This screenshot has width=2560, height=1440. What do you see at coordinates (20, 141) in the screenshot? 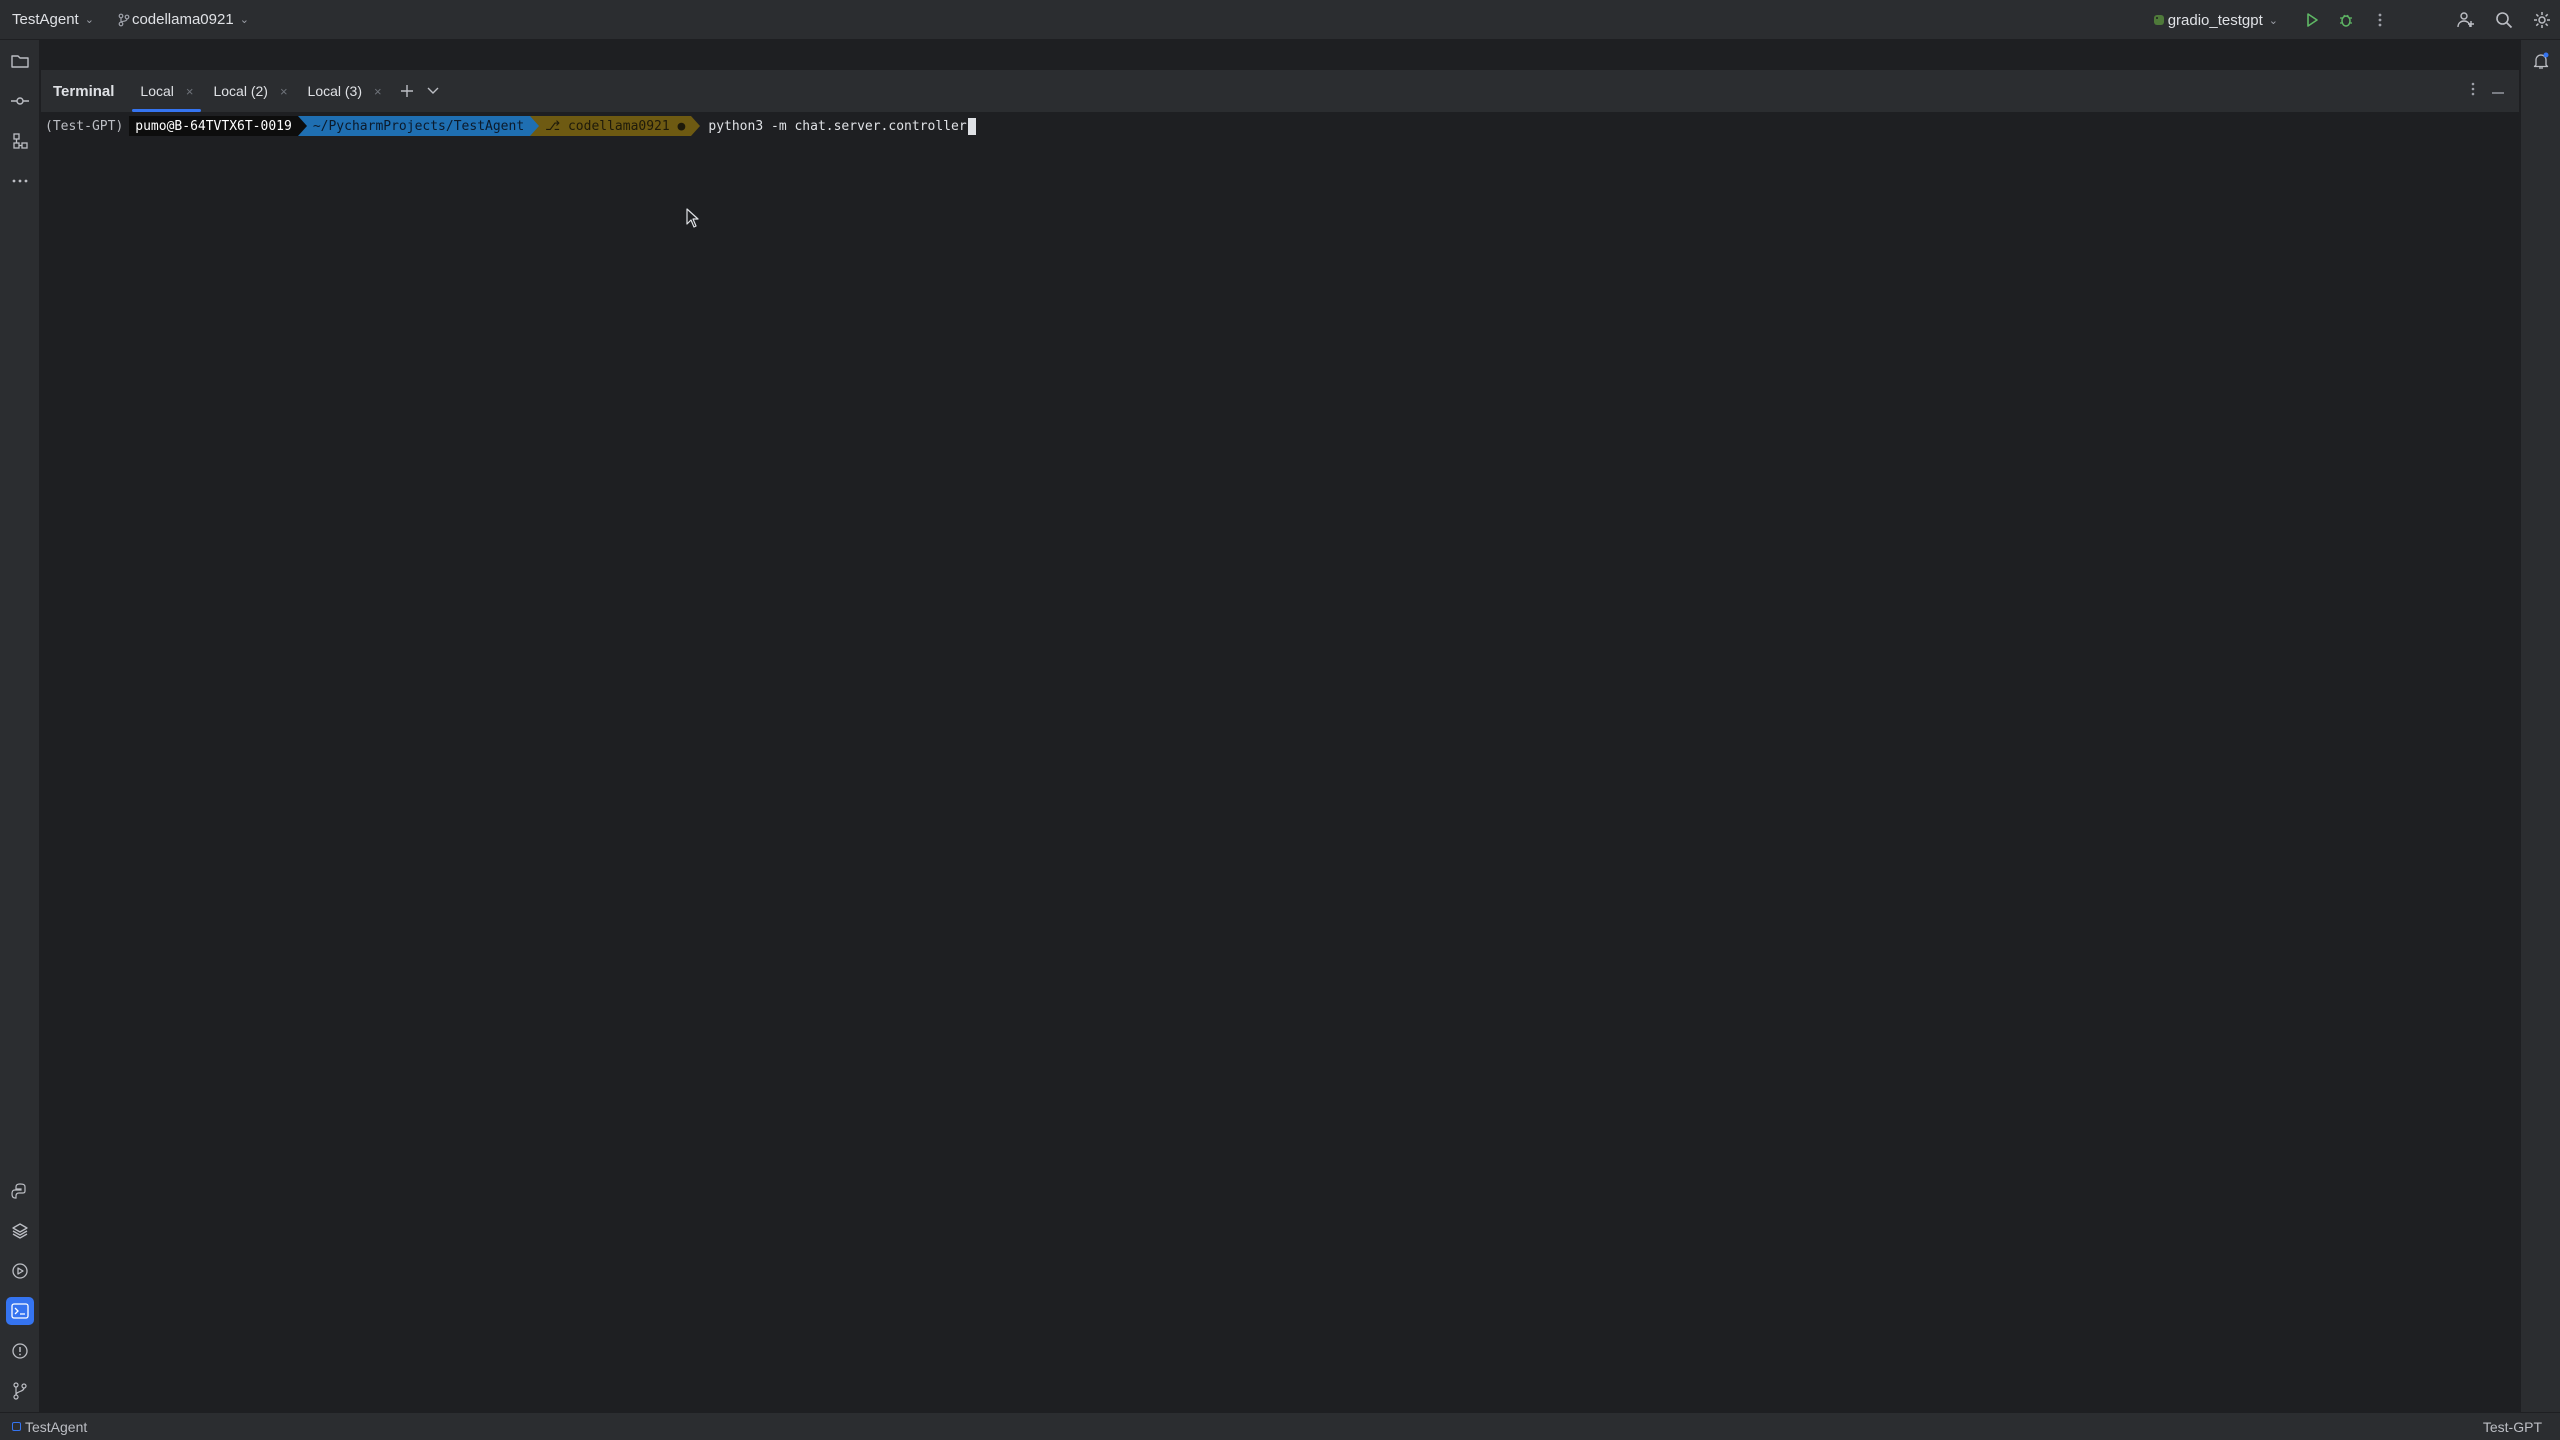
I see `structure-icon` at bounding box center [20, 141].